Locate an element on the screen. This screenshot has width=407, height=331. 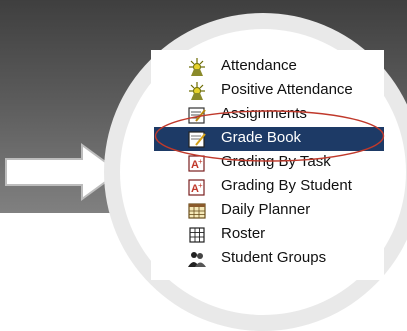
menu-item-attendance: Attendance is located at coordinates (284, 67).